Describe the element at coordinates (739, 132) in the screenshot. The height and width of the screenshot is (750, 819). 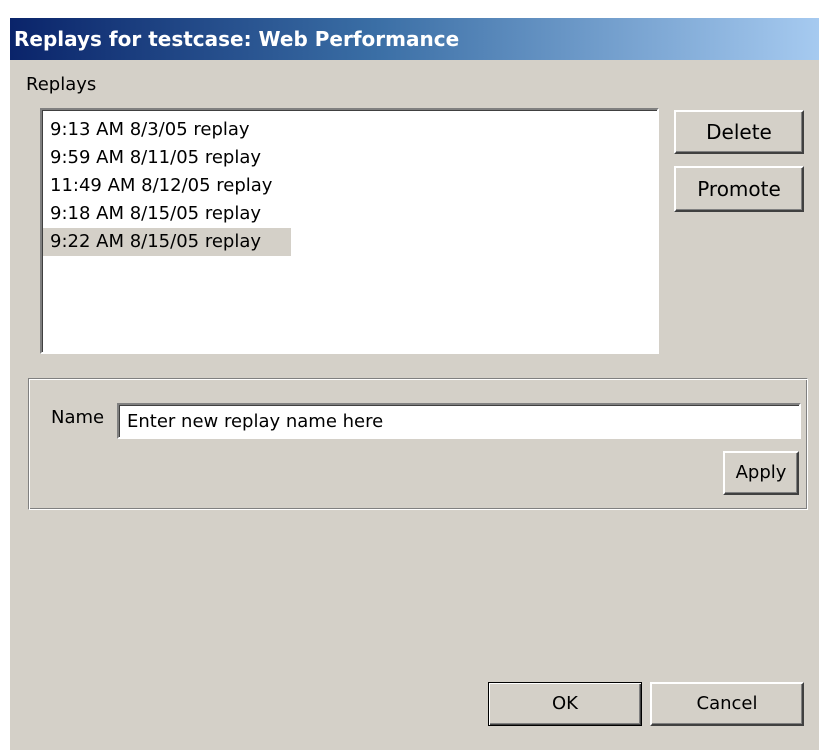
I see `delete-button: Delete` at that location.